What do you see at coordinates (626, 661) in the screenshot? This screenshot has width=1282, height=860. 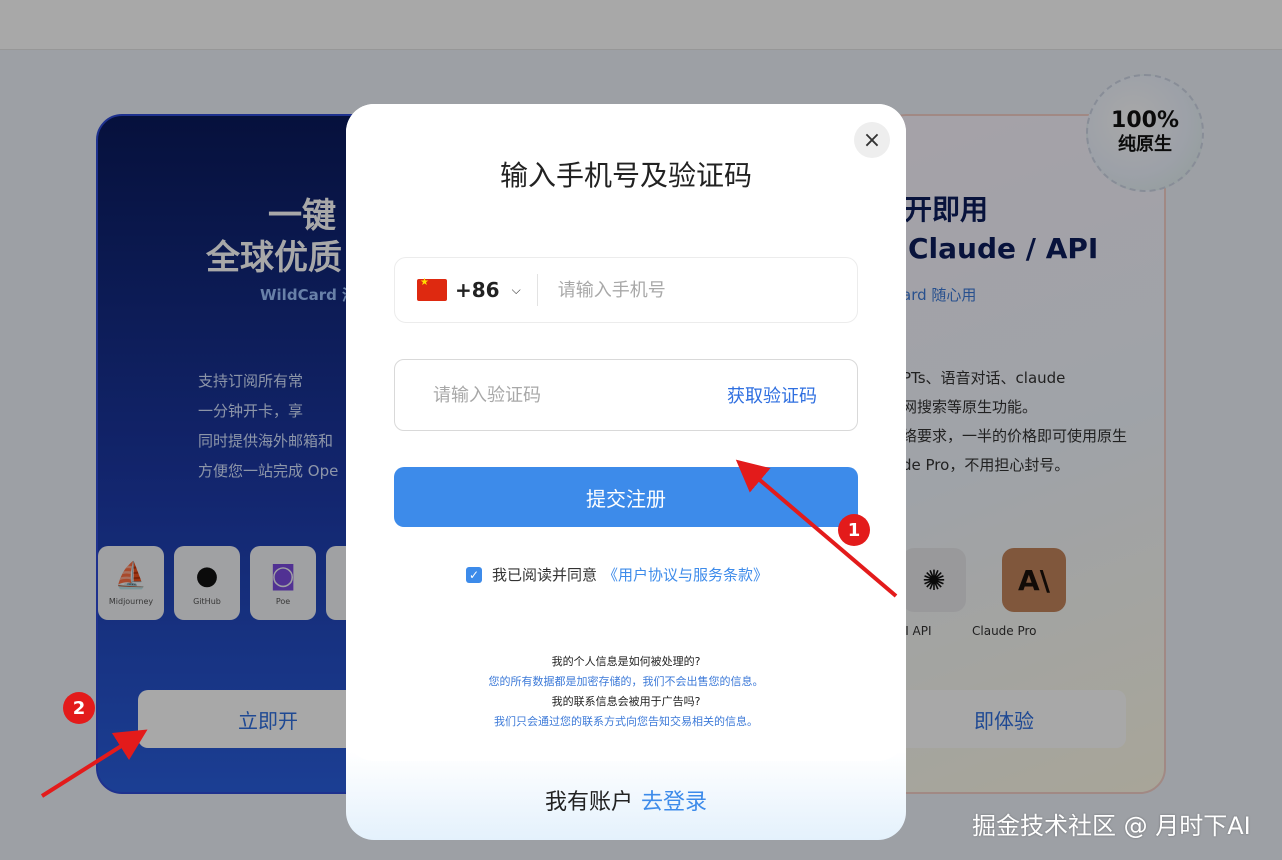 I see `faq-question: 我的个人信息是如何被处理的?` at bounding box center [626, 661].